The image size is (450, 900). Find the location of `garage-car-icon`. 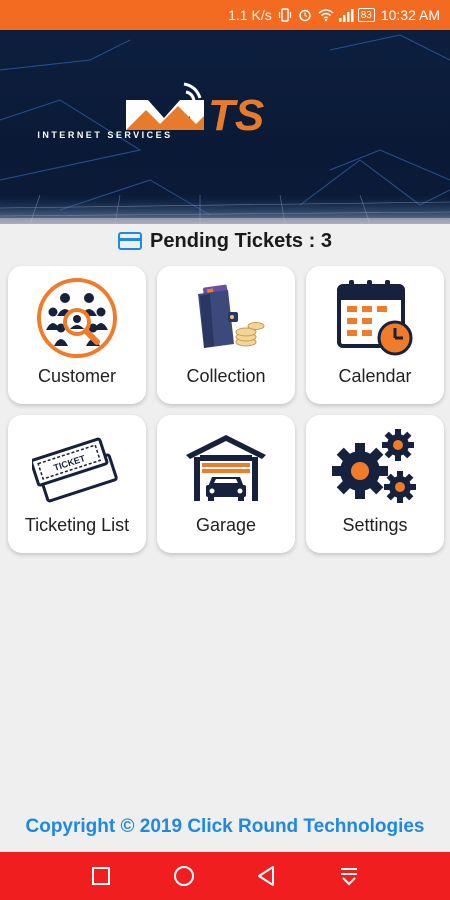

garage-car-icon is located at coordinates (226, 467).